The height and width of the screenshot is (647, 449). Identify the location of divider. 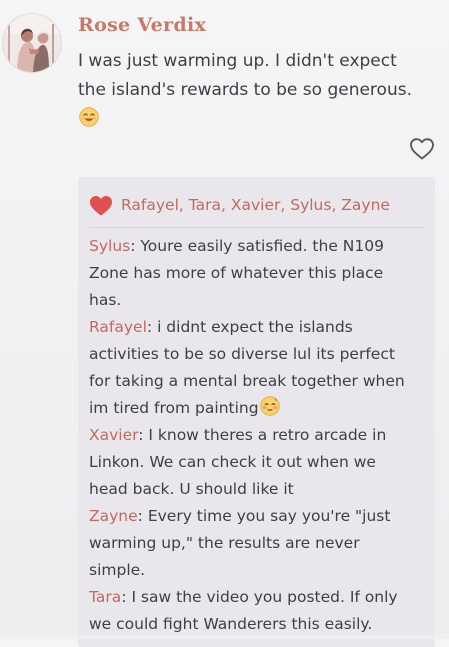
(257, 227).